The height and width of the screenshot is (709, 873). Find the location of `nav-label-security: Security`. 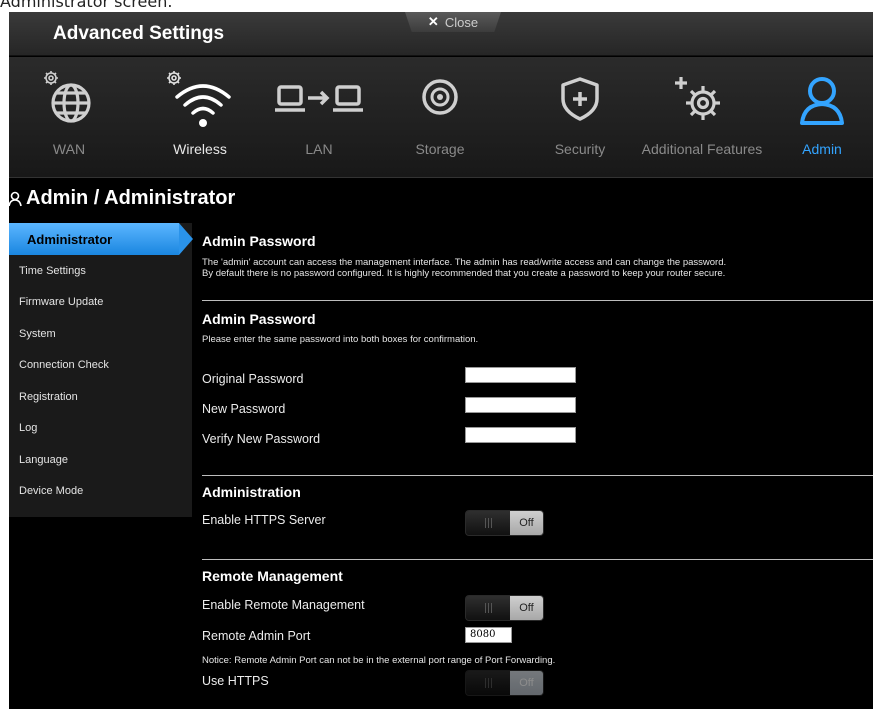

nav-label-security: Security is located at coordinates (580, 149).